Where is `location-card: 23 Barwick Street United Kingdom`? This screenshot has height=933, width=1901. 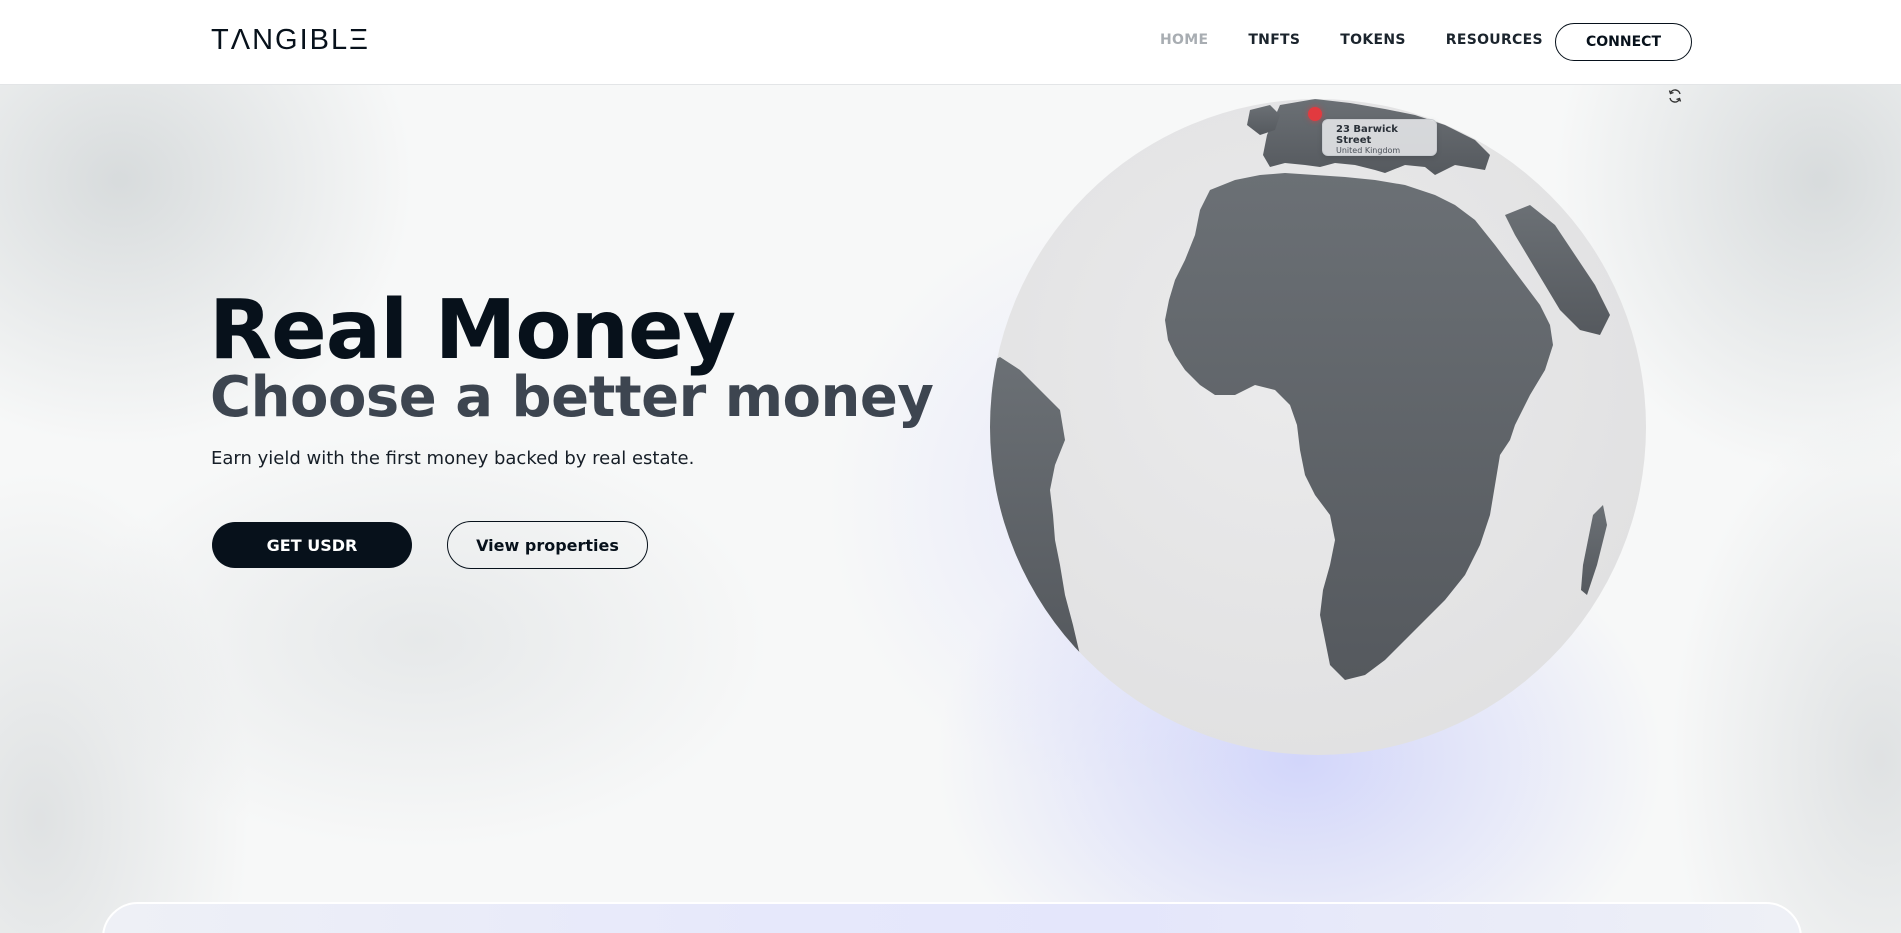 location-card: 23 Barwick Street United Kingdom is located at coordinates (1379, 137).